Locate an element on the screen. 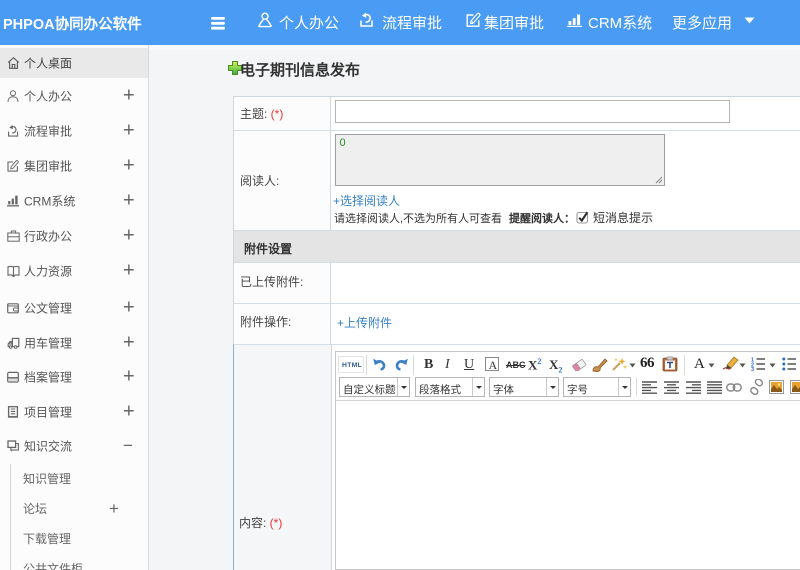 Image resolution: width=800 pixels, height=570 pixels. svg-text: 3 is located at coordinates (752, 369).